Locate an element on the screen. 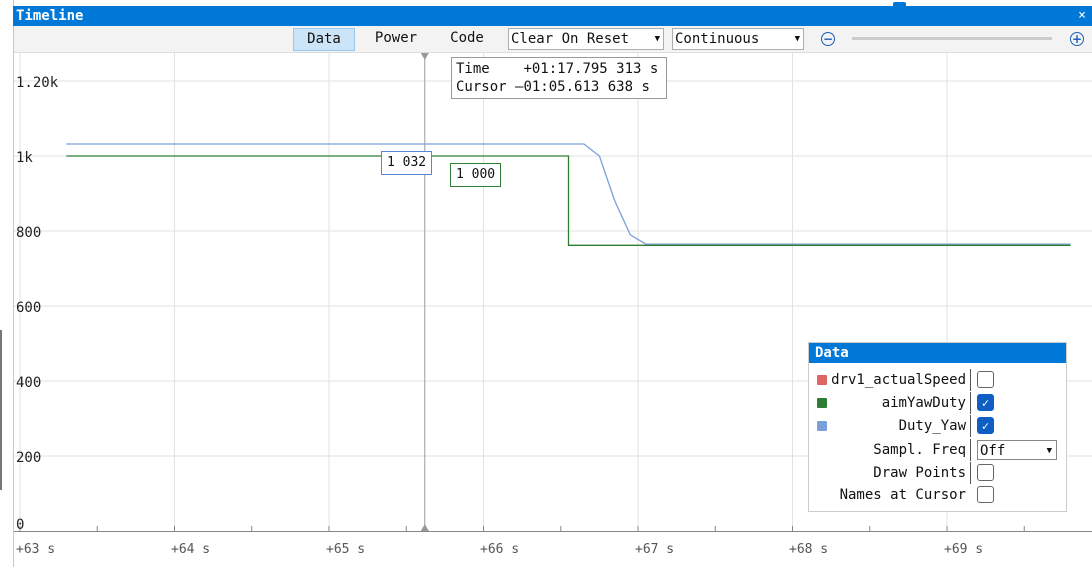 This screenshot has height=568, width=1092. names-at-cursor-row: Names at Cursor is located at coordinates (937, 495).